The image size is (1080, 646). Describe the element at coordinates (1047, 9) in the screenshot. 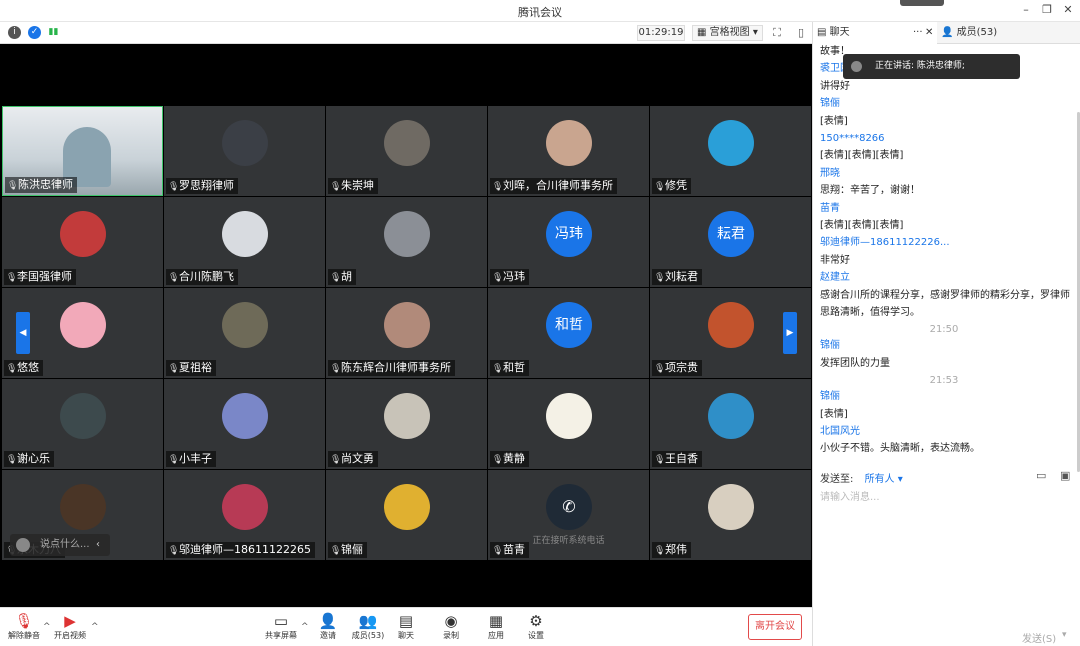

I see `maximize-button: ❐` at that location.